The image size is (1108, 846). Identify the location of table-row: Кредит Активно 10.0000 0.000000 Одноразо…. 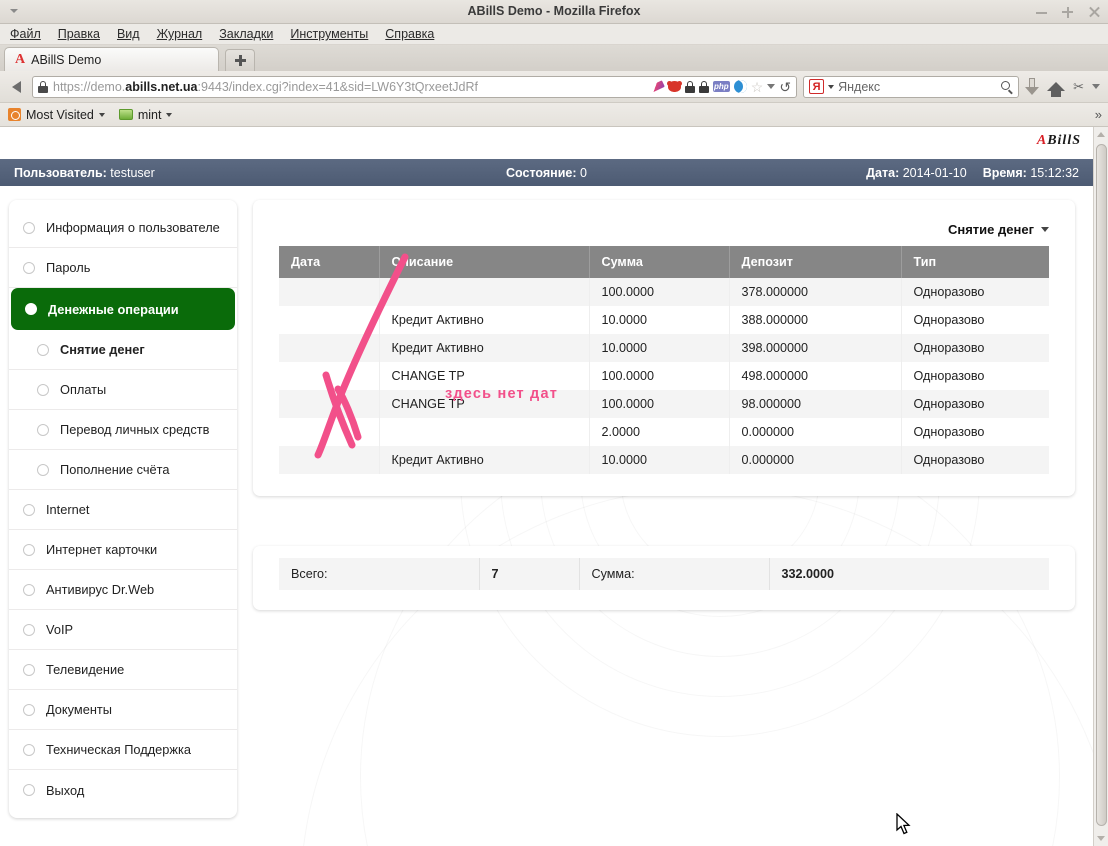
(664, 460).